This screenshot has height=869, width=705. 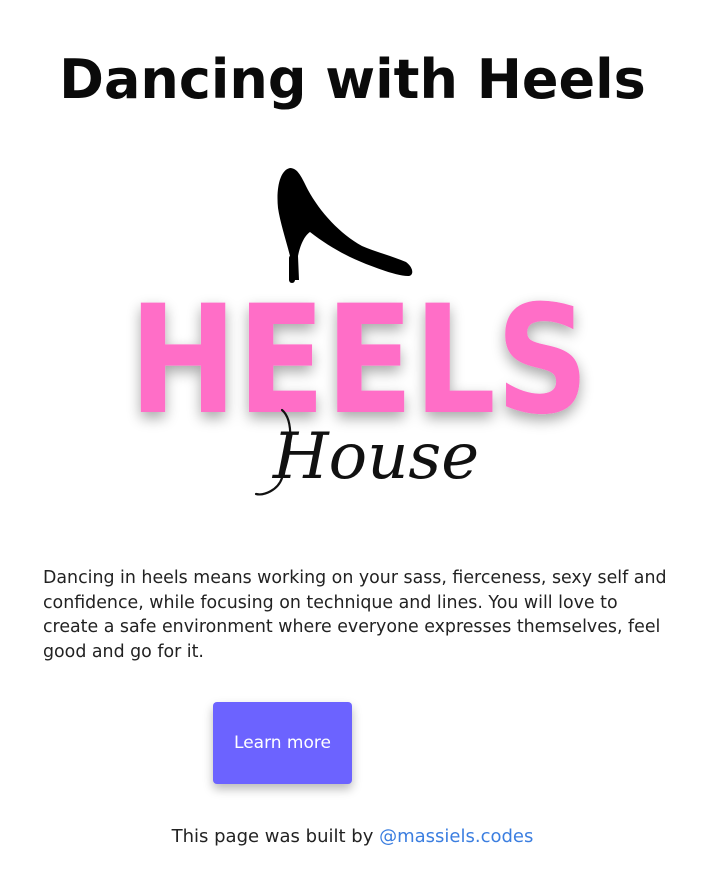 What do you see at coordinates (352, 79) in the screenshot?
I see `page-title: Dancing with Heels` at bounding box center [352, 79].